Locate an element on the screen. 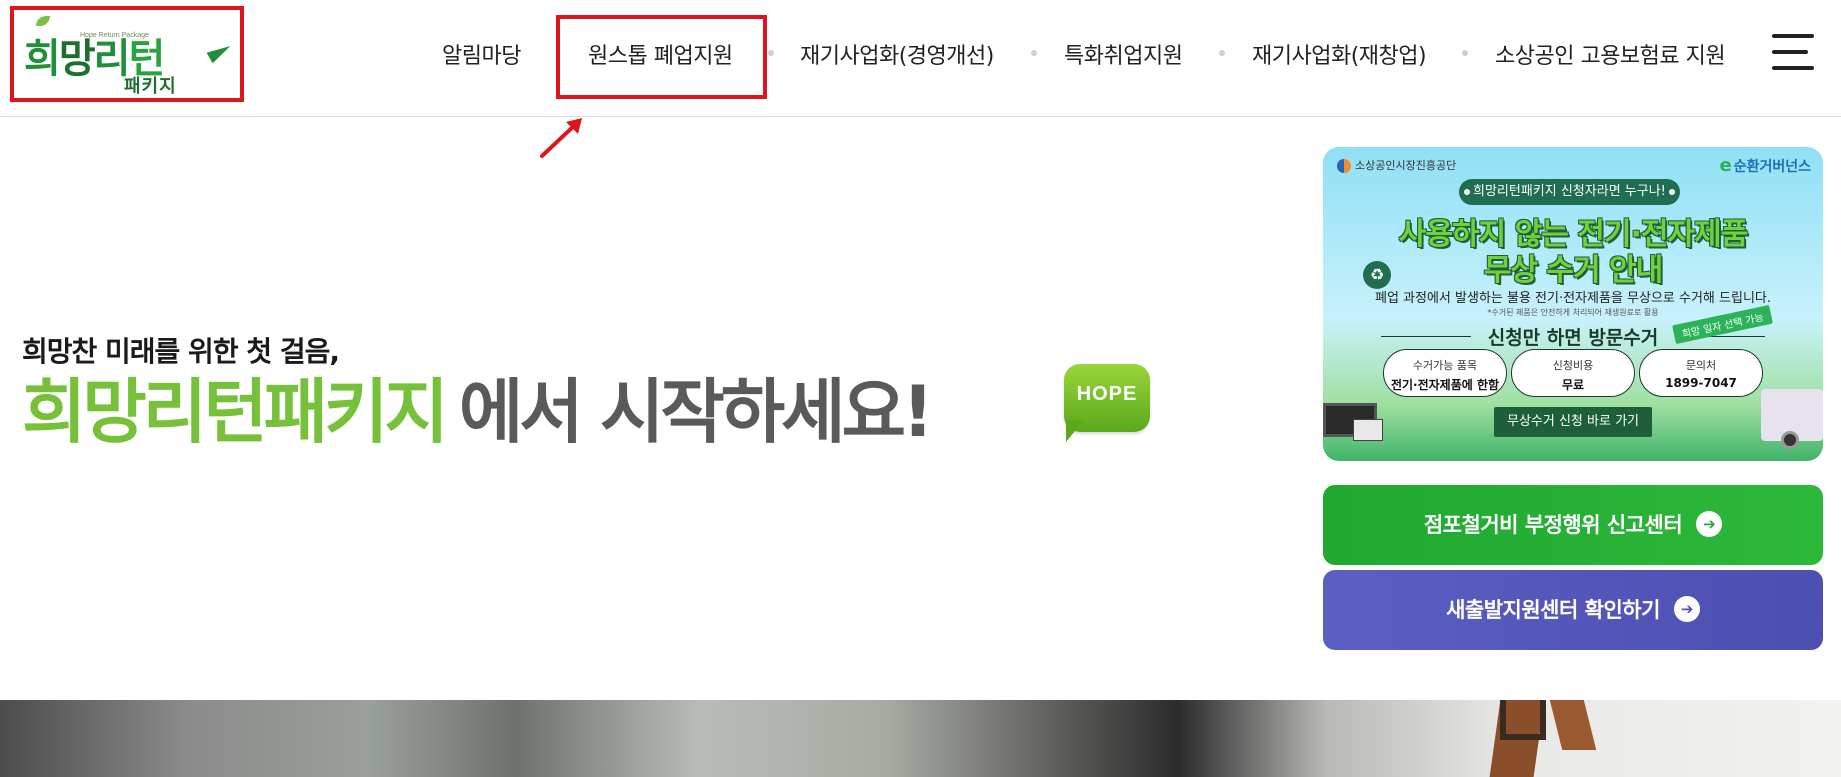 This screenshot has width=1841, height=777. logo-highlight-box: Hope Return Package 희망리턴 패키지 is located at coordinates (127, 54).